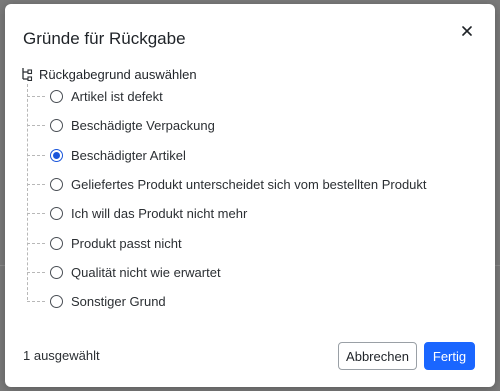 The image size is (500, 391). What do you see at coordinates (143, 125) in the screenshot?
I see `radio-option-label: Beschädigte Verpackung` at bounding box center [143, 125].